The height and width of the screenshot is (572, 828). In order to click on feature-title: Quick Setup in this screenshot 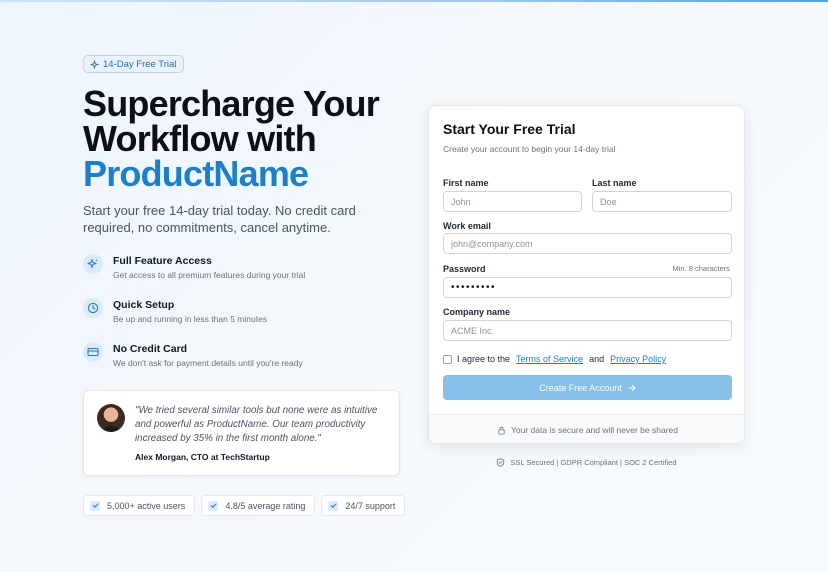, I will do `click(144, 305)`.